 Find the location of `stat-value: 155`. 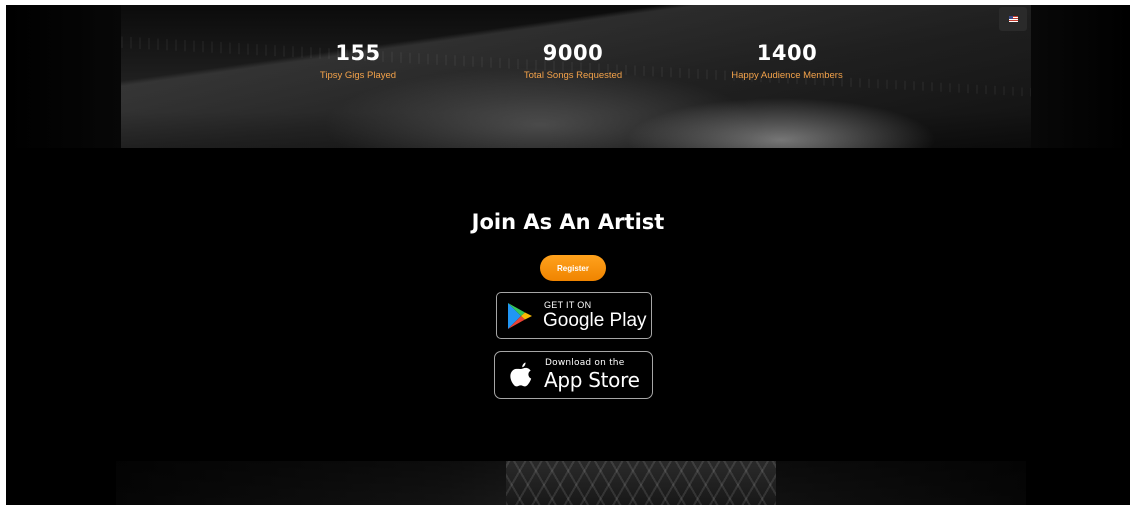

stat-value: 155 is located at coordinates (358, 53).